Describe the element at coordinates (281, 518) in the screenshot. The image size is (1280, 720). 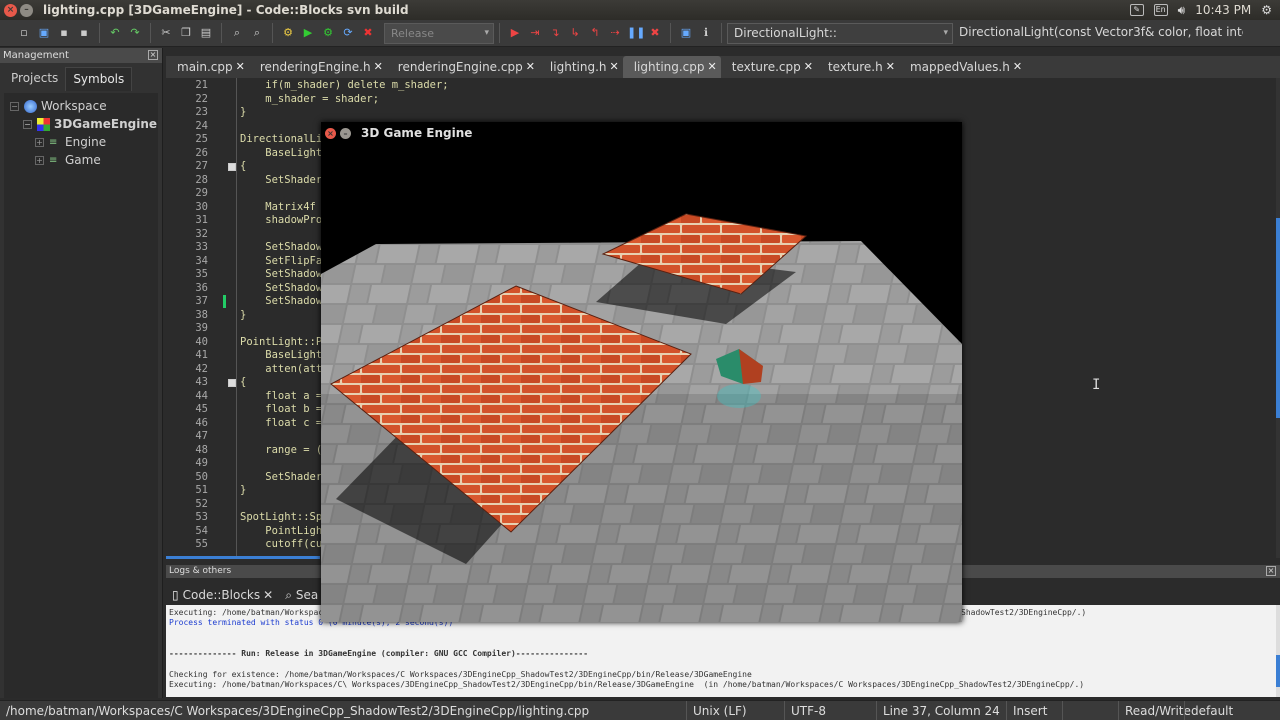
I see `code-line: SpotLight::Sp` at that location.